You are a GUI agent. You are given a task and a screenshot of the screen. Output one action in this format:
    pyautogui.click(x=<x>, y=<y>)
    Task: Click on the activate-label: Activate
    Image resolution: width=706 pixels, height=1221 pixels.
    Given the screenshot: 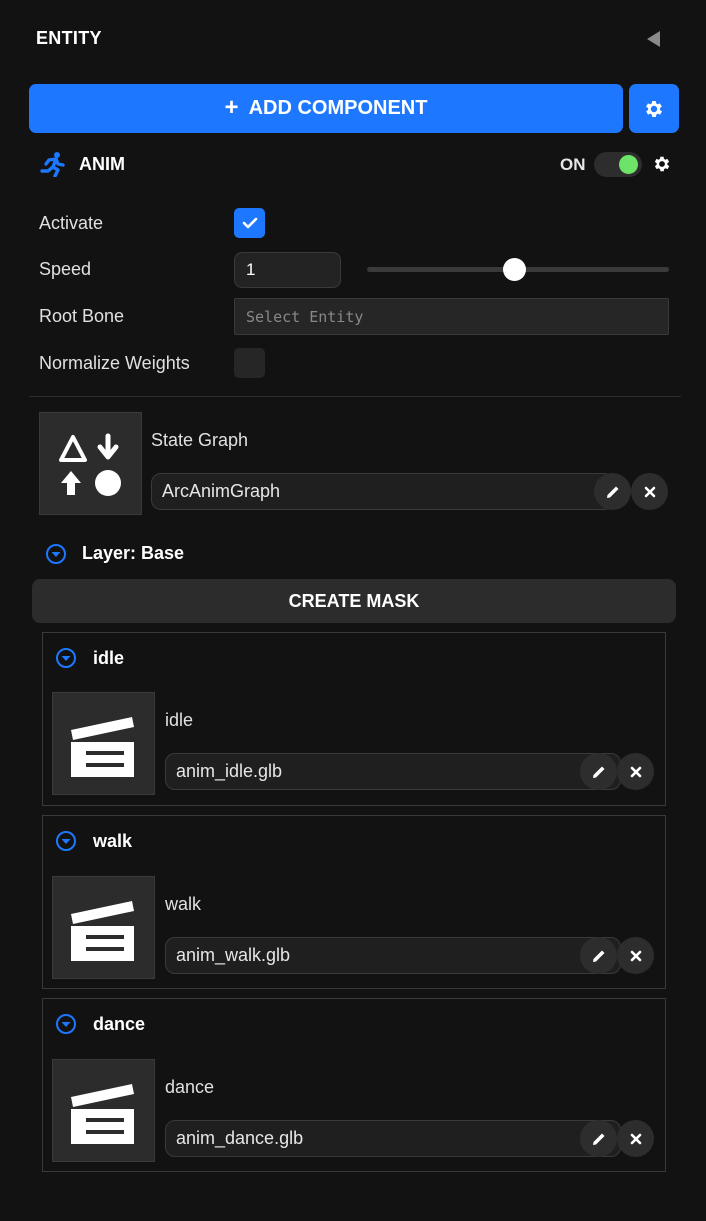 What is the action you would take?
    pyautogui.click(x=71, y=223)
    